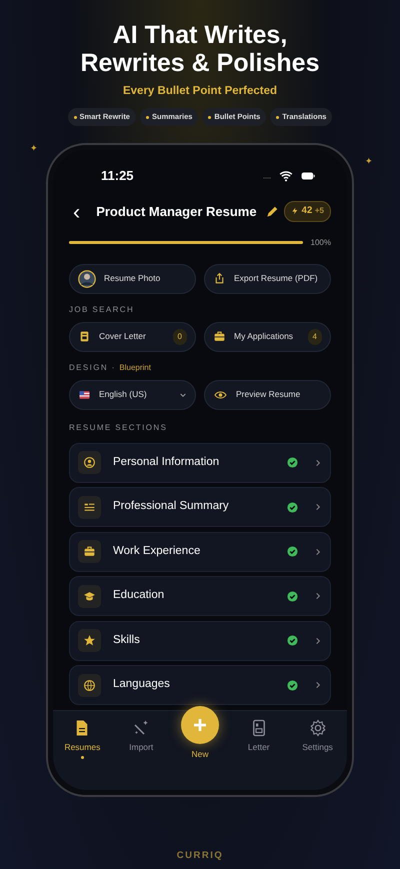 The width and height of the screenshot is (400, 869). I want to click on globe-icon, so click(89, 685).